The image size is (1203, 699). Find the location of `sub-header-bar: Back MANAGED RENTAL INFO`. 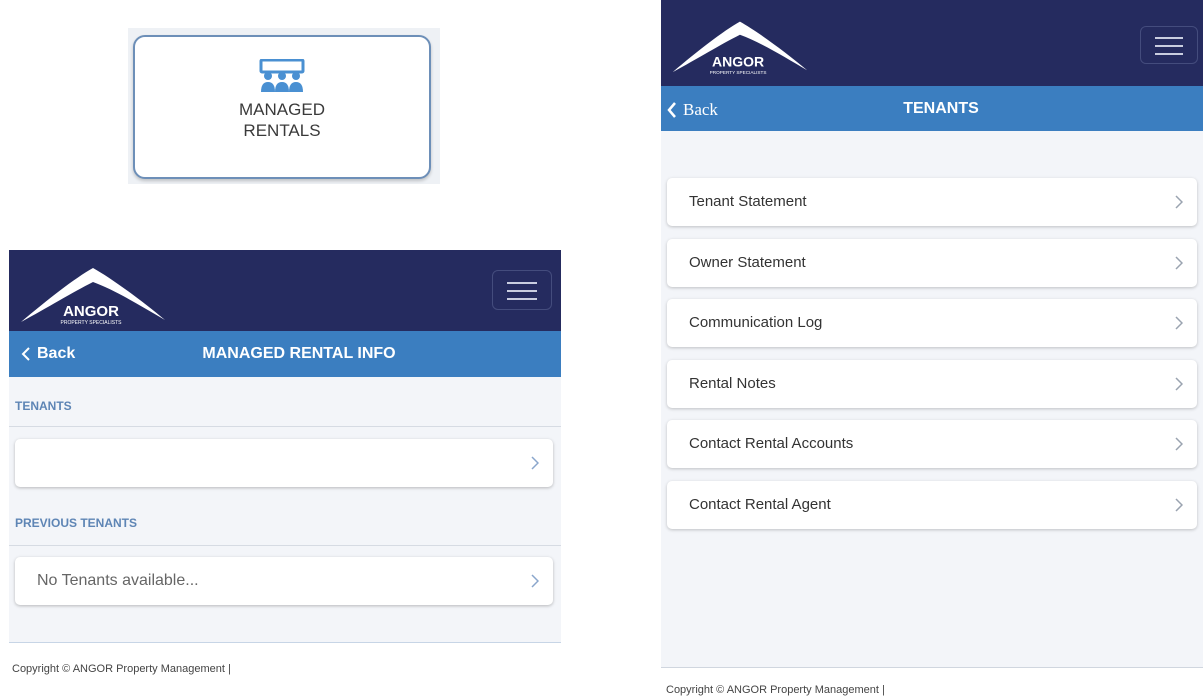

sub-header-bar: Back MANAGED RENTAL INFO is located at coordinates (285, 354).